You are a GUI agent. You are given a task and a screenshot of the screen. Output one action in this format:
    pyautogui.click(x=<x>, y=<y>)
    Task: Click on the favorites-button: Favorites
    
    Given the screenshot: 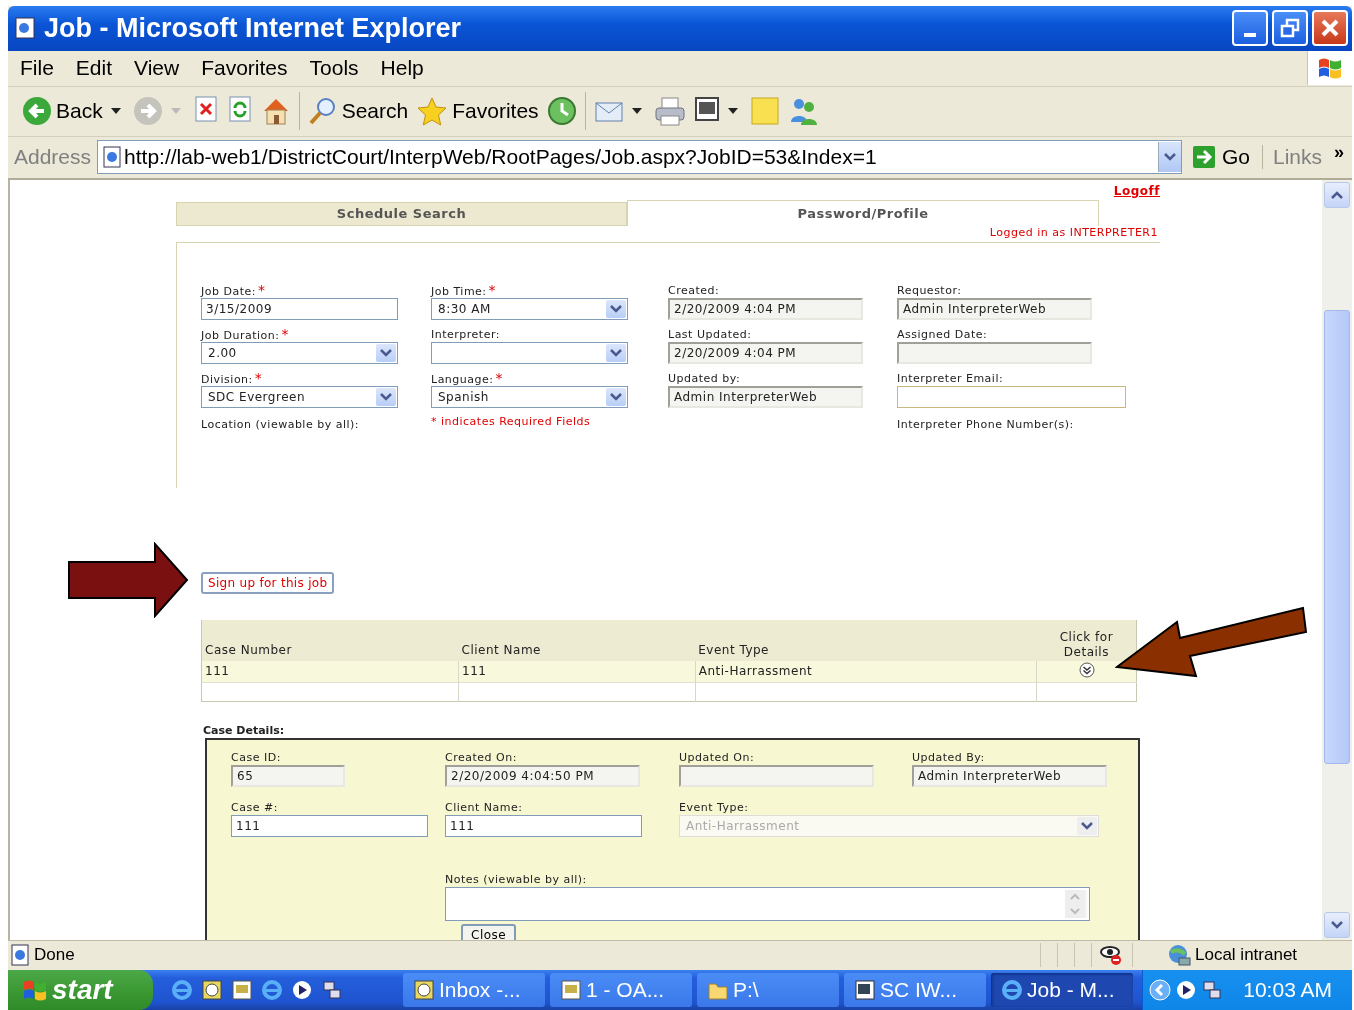 What is the action you would take?
    pyautogui.click(x=477, y=111)
    